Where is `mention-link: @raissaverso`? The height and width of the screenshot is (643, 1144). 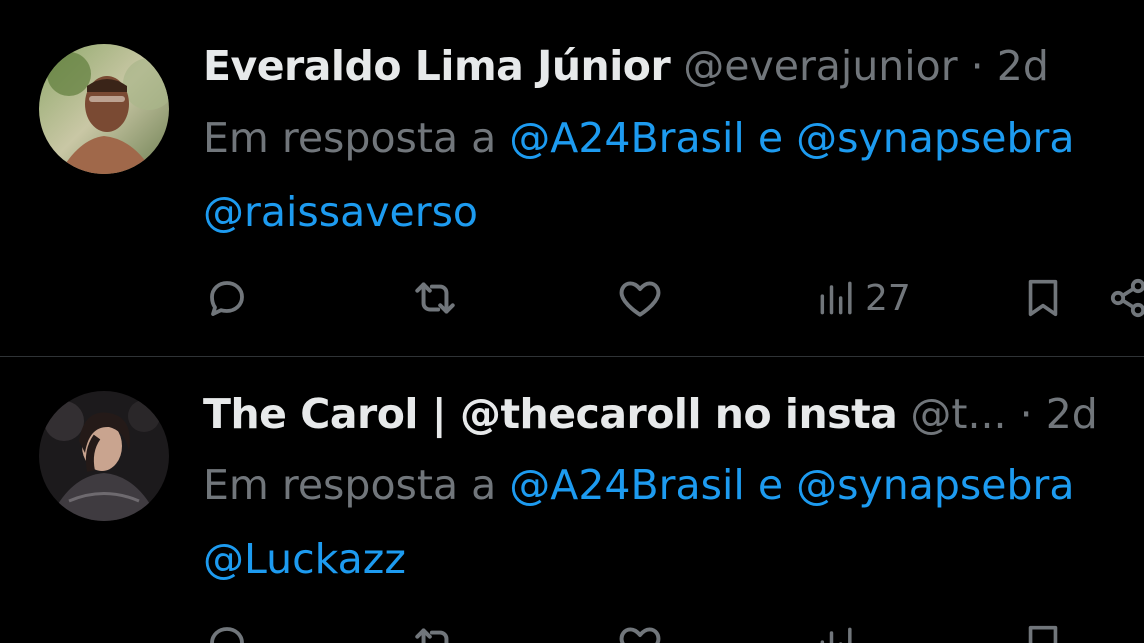 mention-link: @raissaverso is located at coordinates (340, 212).